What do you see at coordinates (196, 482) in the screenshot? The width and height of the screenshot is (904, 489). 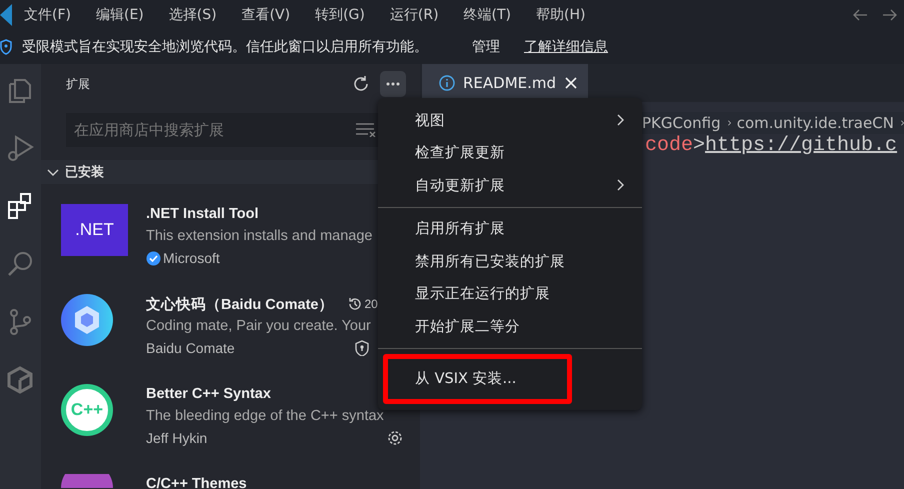 I see `extension-name: C/C++ Themes` at bounding box center [196, 482].